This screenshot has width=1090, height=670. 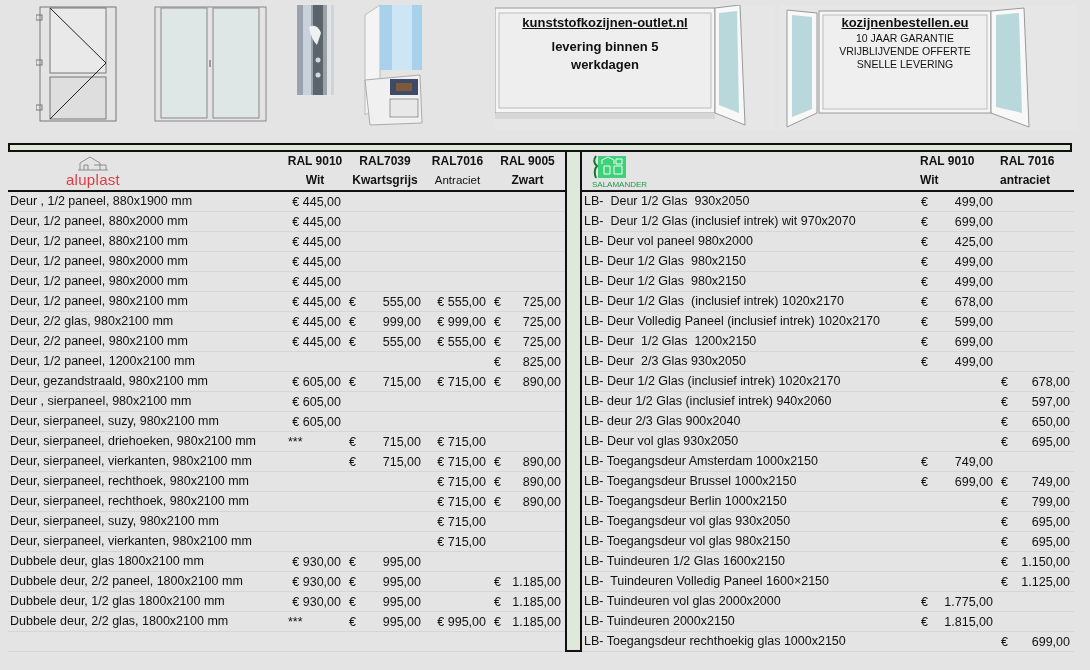 I want to click on price-amount: 555,00, so click(x=401, y=301).